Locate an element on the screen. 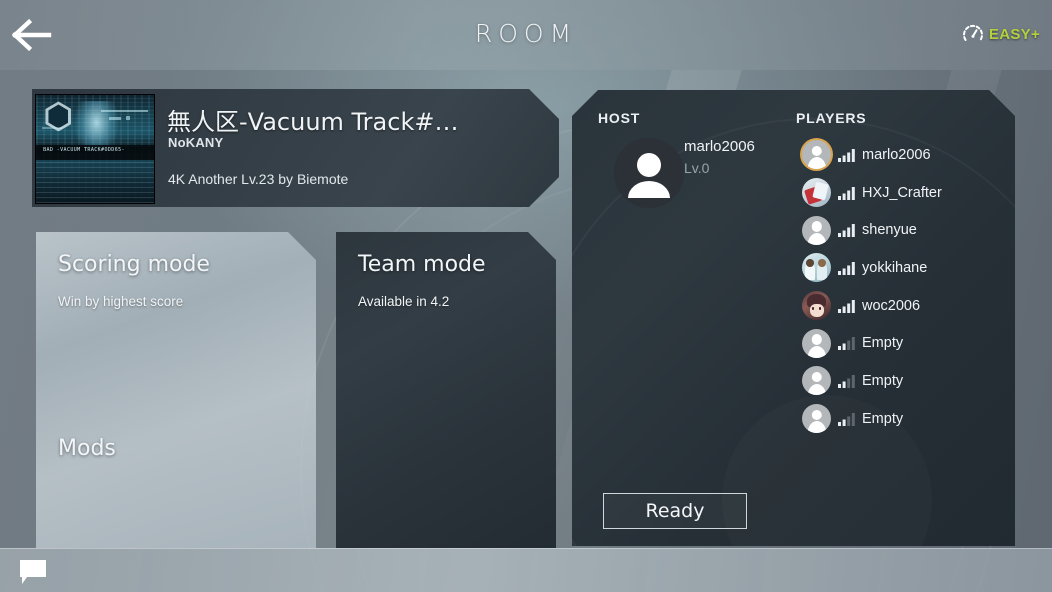 This screenshot has width=1052, height=592. chat-bubble-icon is located at coordinates (33, 572).